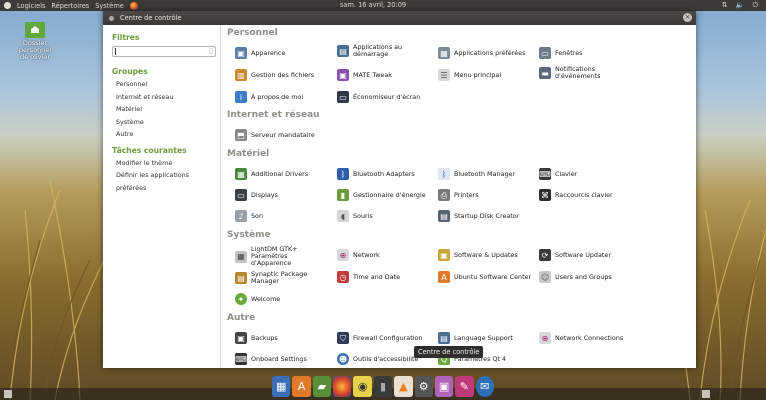  I want to click on item-notifications: ▬ Notifications d'événements, so click(586, 73).